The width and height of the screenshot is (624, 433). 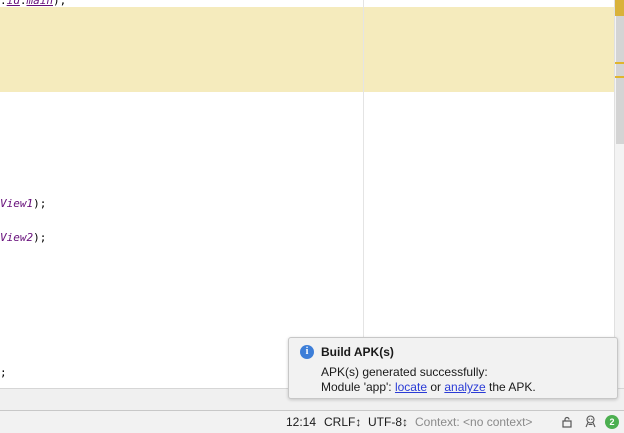 I want to click on code-line: View1);, so click(x=23, y=203).